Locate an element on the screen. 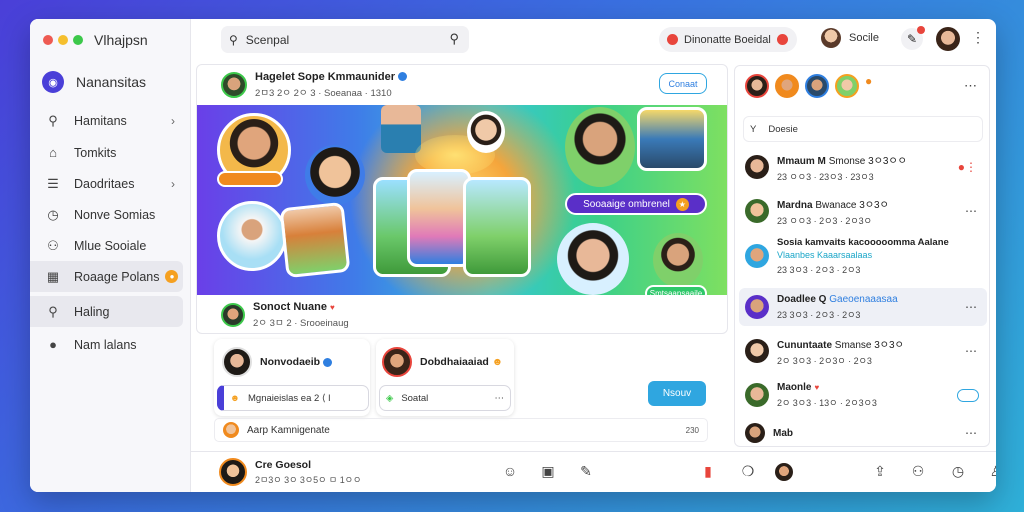 The height and width of the screenshot is (512, 1024). verified-icon is located at coordinates (328, 362).